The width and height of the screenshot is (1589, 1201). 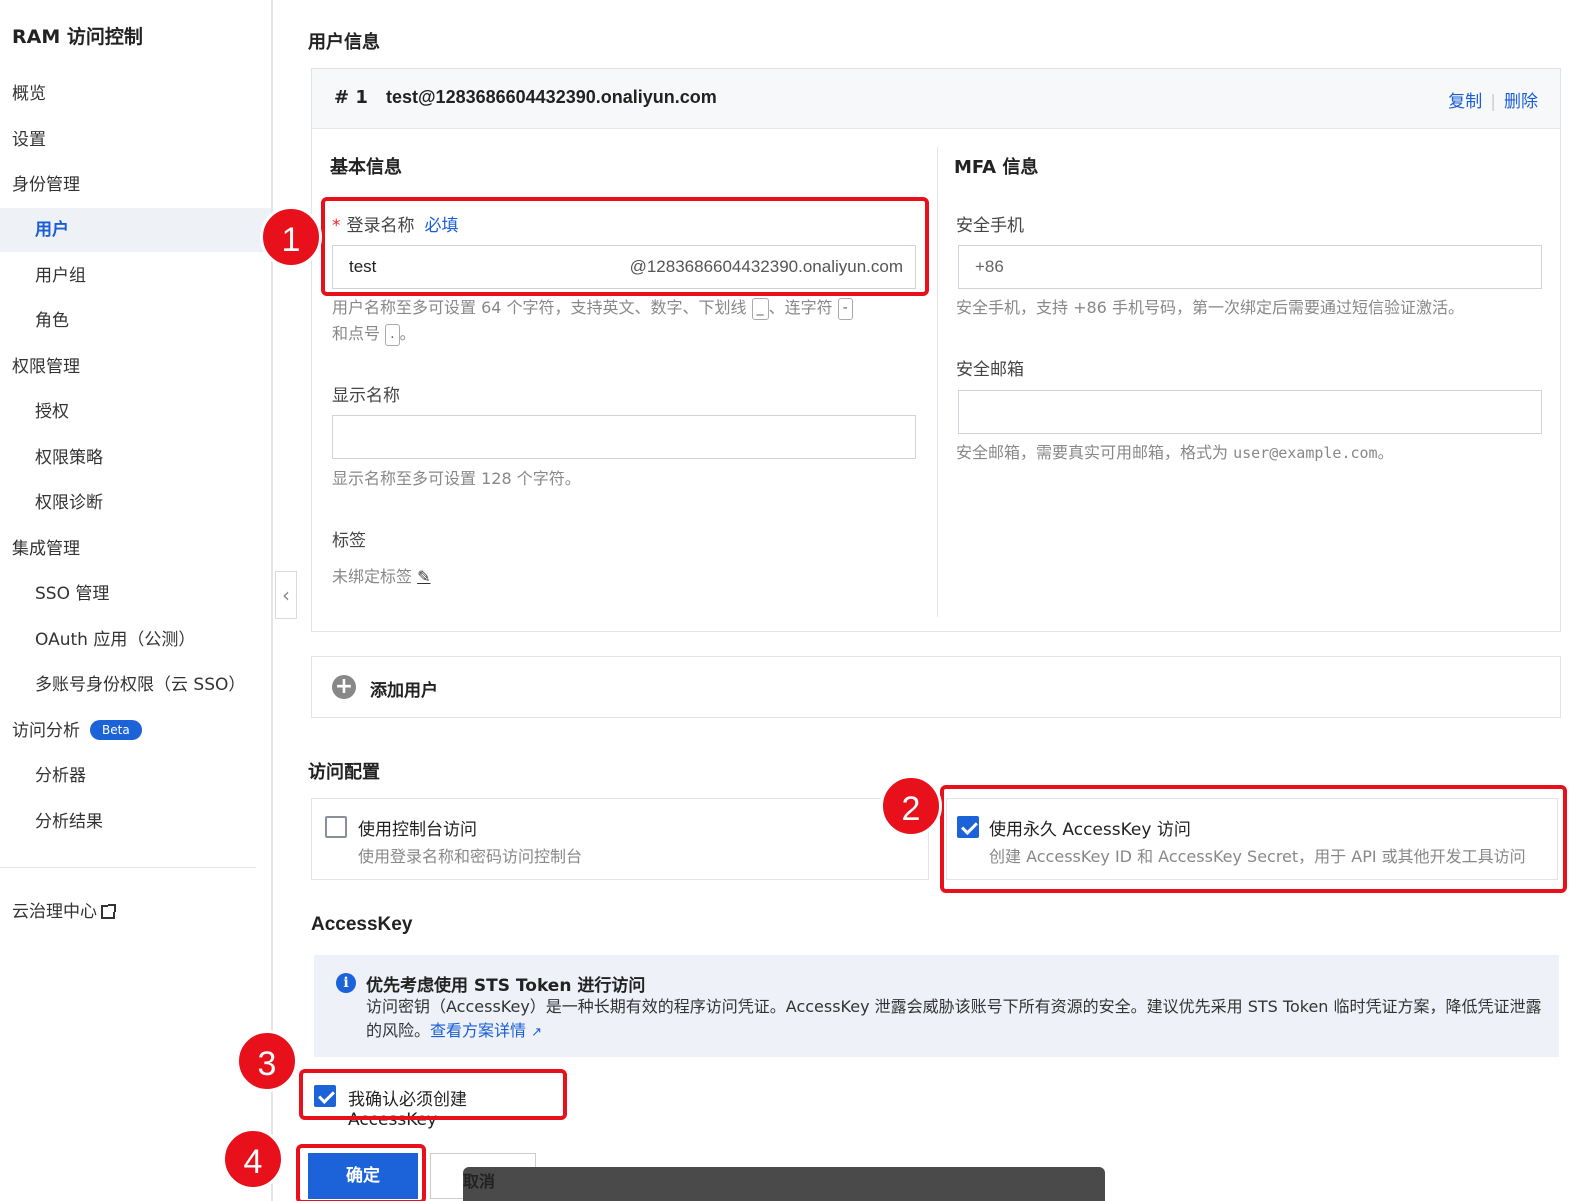 I want to click on nav-identity-management: 身份管理, so click(x=135, y=185).